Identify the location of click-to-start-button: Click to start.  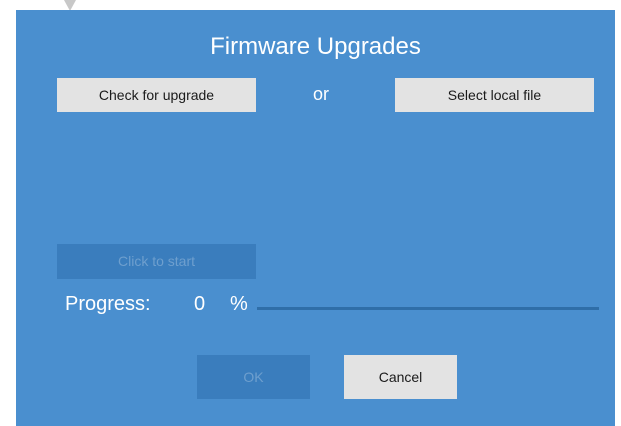
(156, 261).